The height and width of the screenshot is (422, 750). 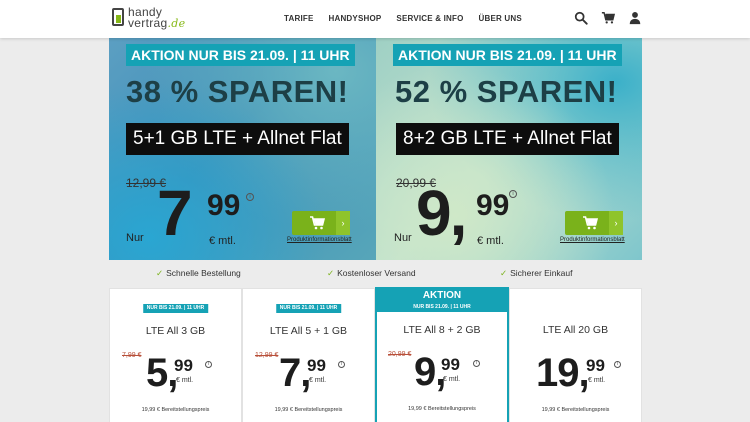 What do you see at coordinates (507, 139) in the screenshot?
I see `tarif-label: 8+2 GB LTE + Allnet Flat` at bounding box center [507, 139].